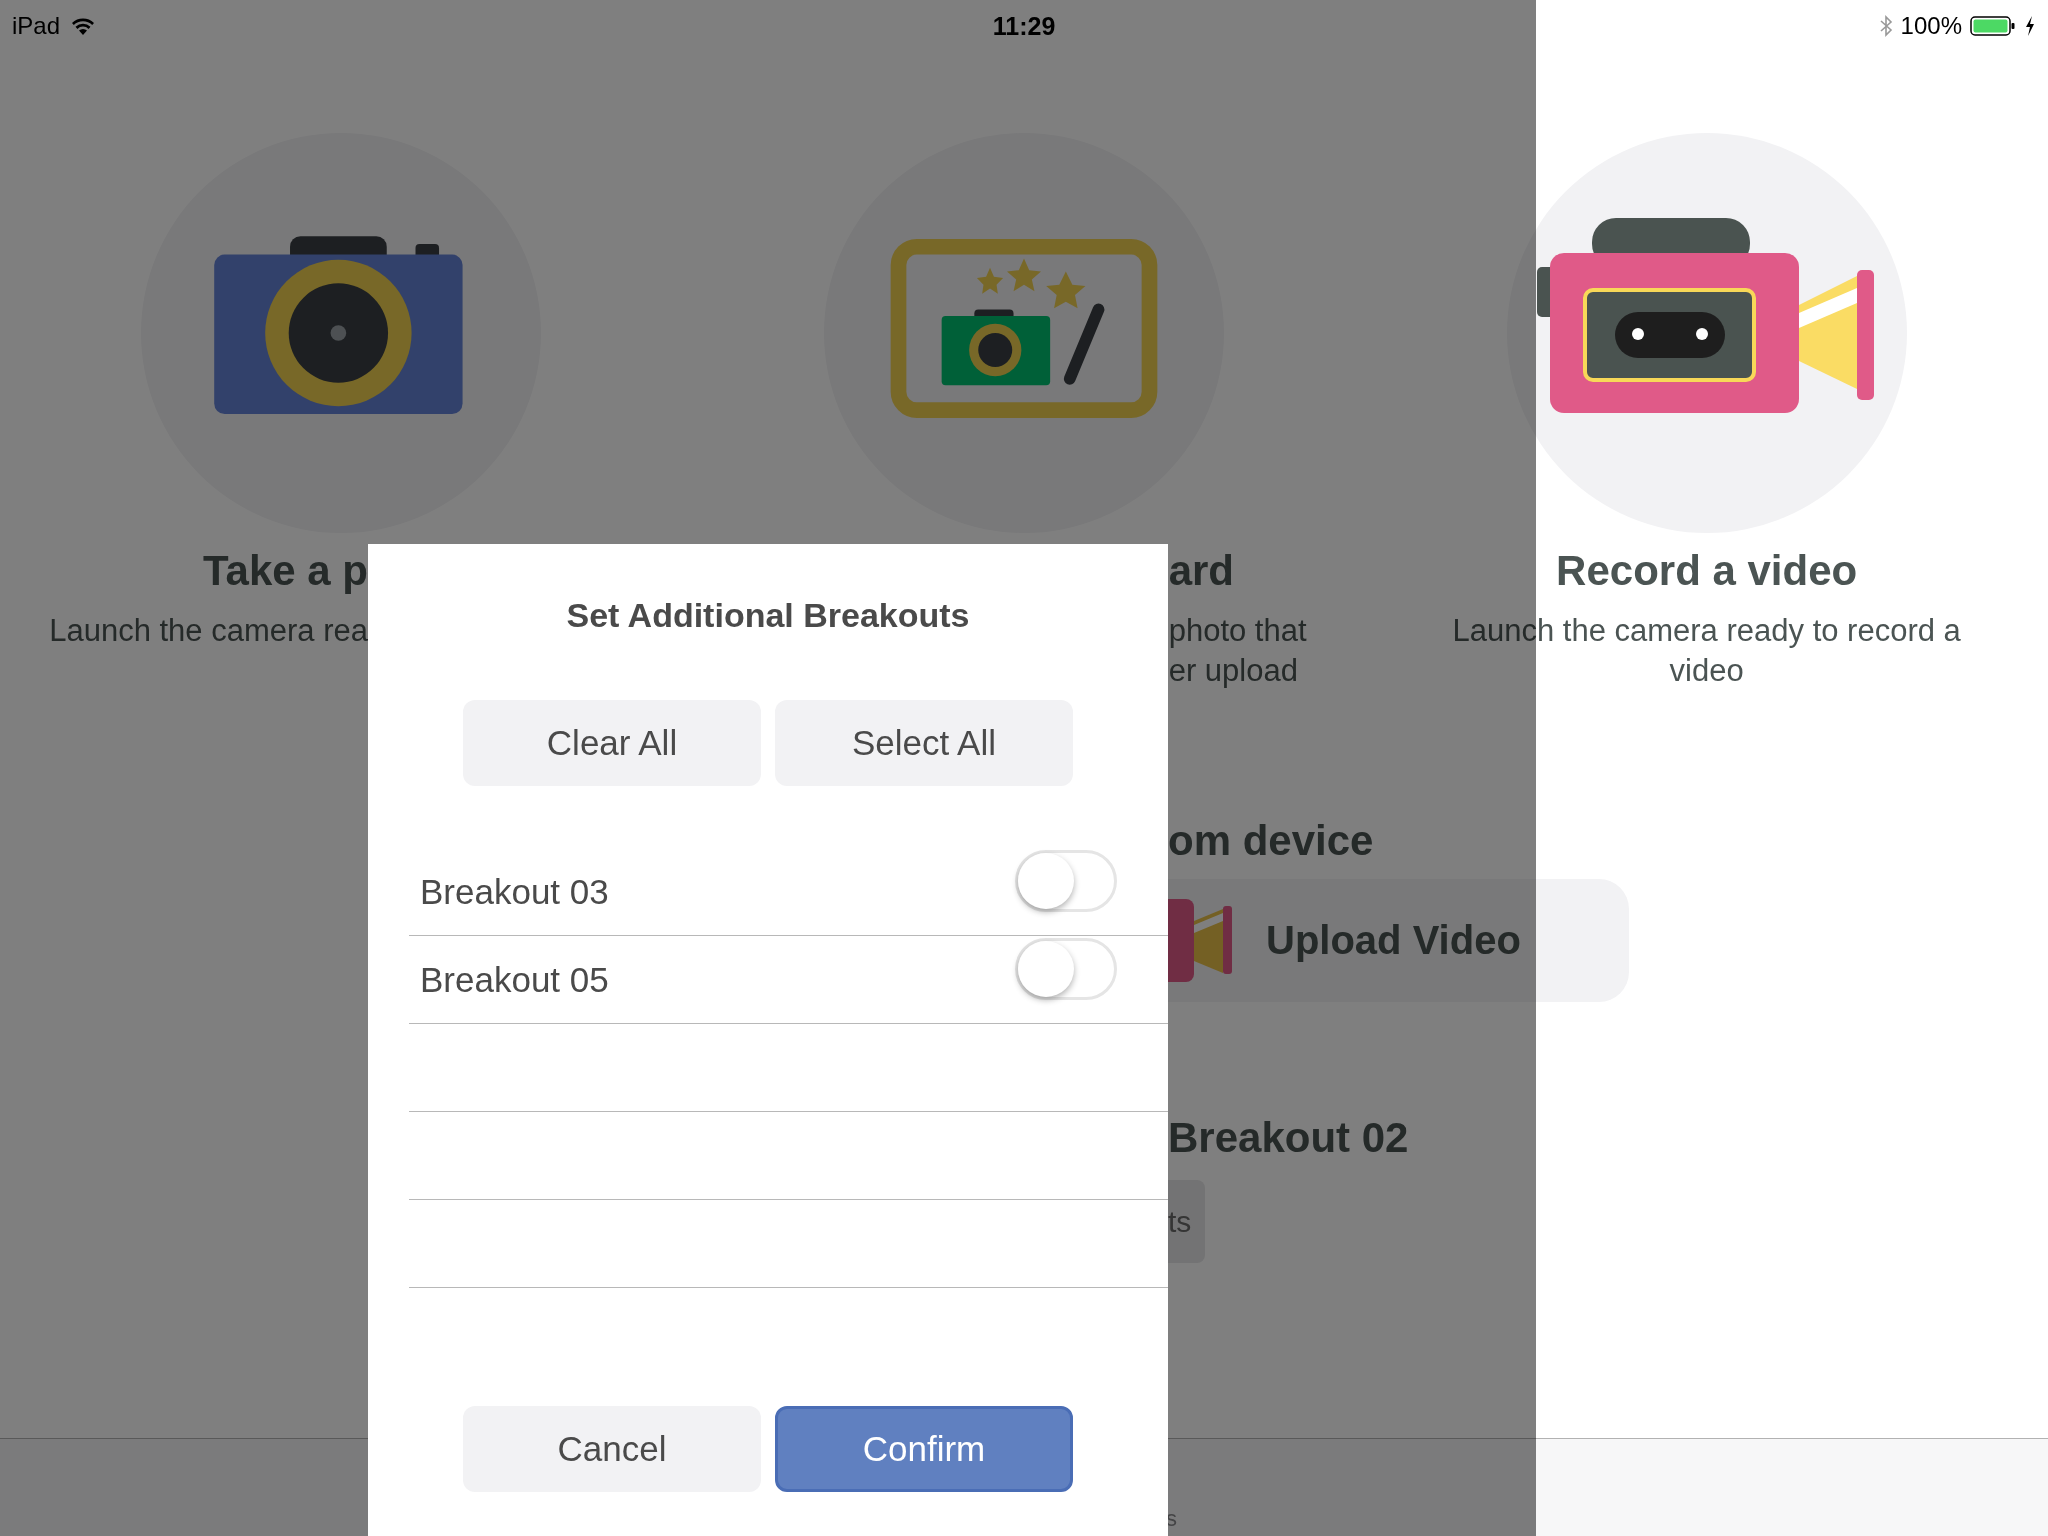 This screenshot has width=2048, height=1536. I want to click on option-description: photo that, so click(1237, 631).